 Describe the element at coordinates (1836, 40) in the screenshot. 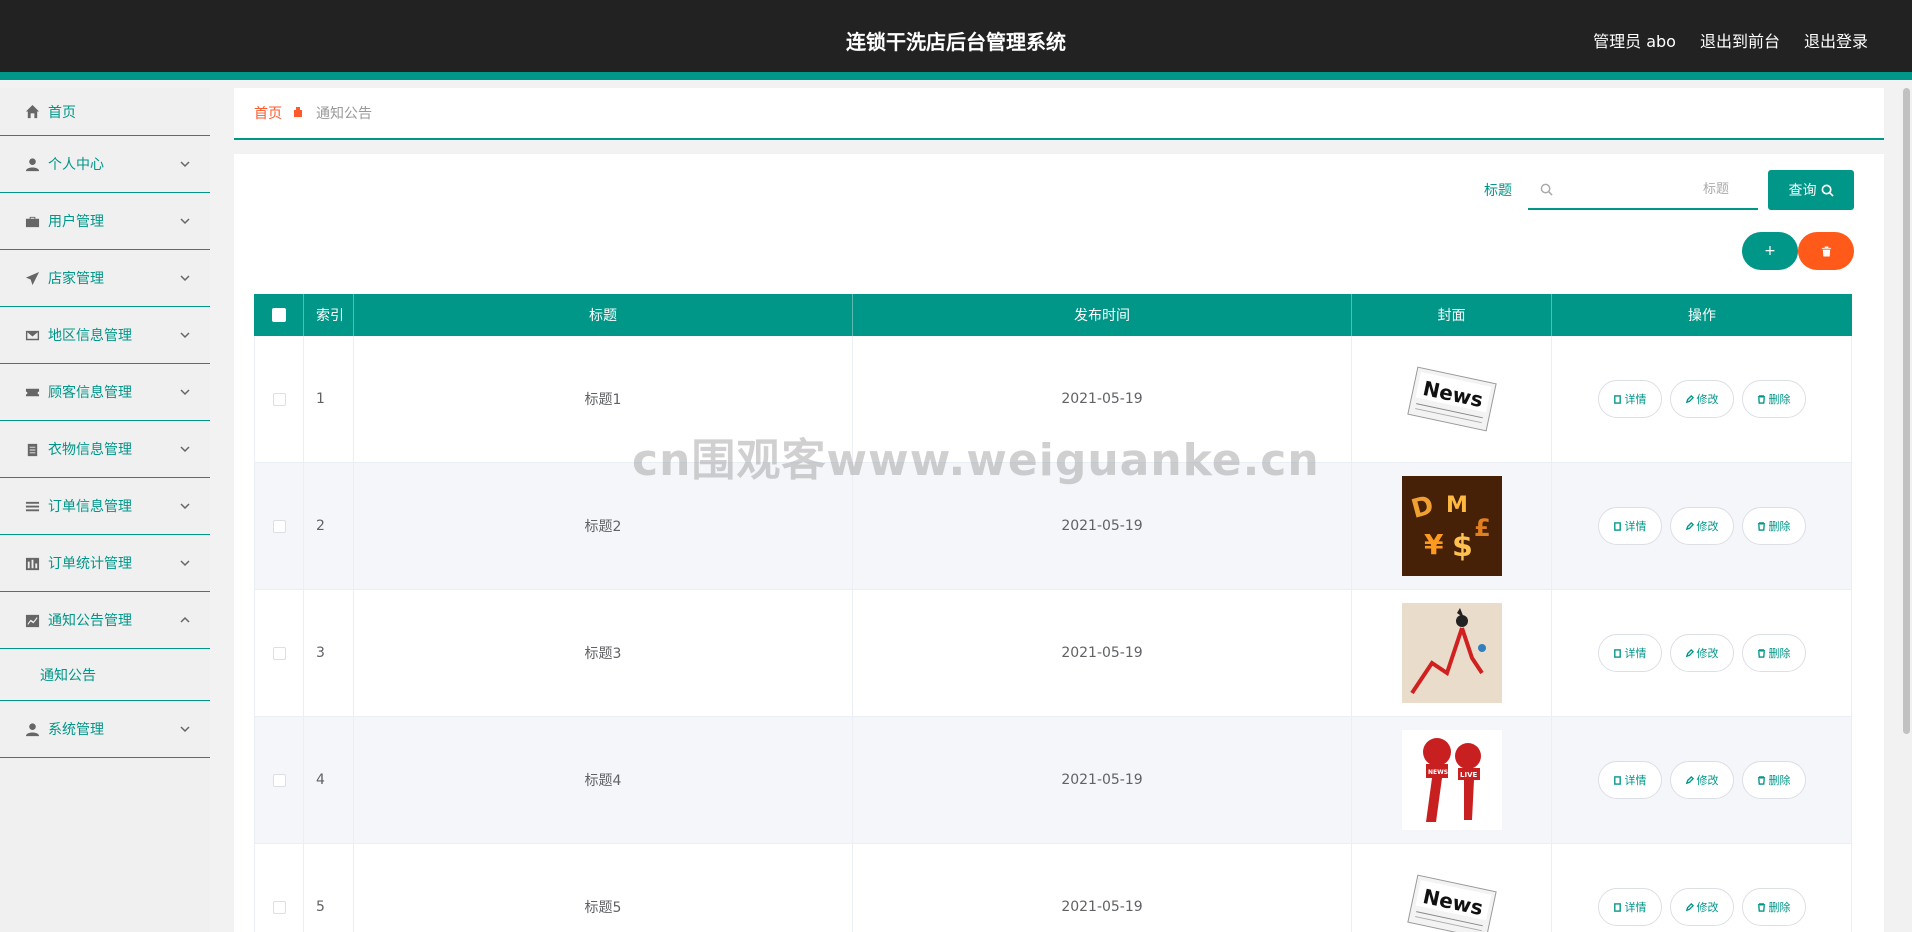

I see `logout-link: 退出登录` at that location.